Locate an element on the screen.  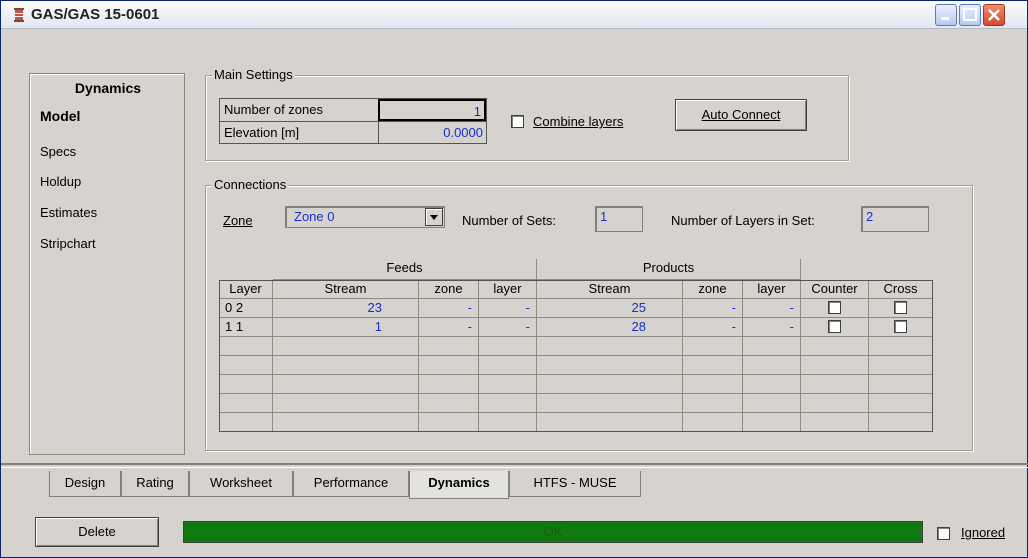
tab-design: Design is located at coordinates (85, 484).